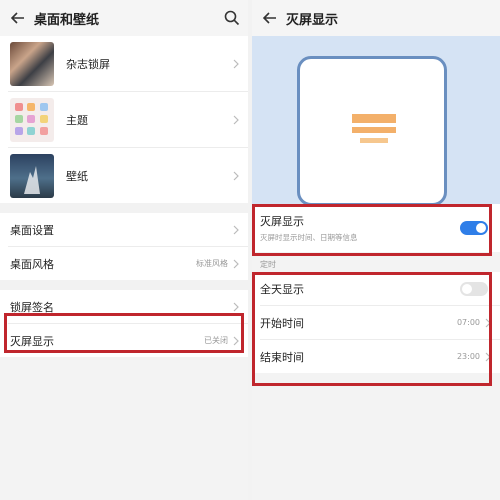  Describe the element at coordinates (212, 263) in the screenshot. I see `list-item-value: 标准风格` at that location.